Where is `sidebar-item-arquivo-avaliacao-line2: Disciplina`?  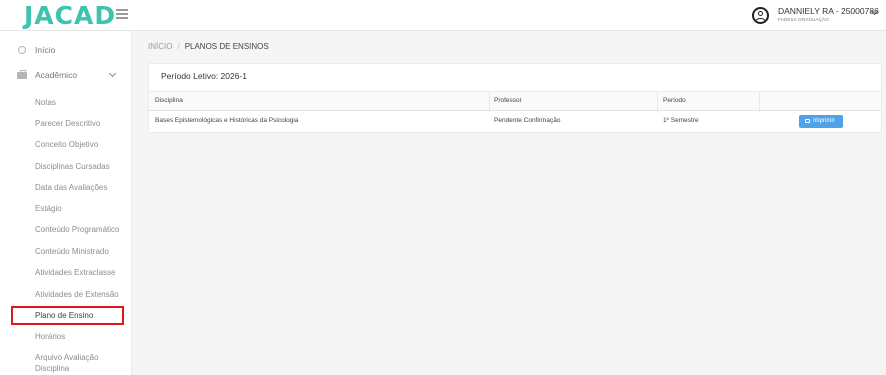 sidebar-item-arquivo-avaliacao-line2: Disciplina is located at coordinates (52, 368).